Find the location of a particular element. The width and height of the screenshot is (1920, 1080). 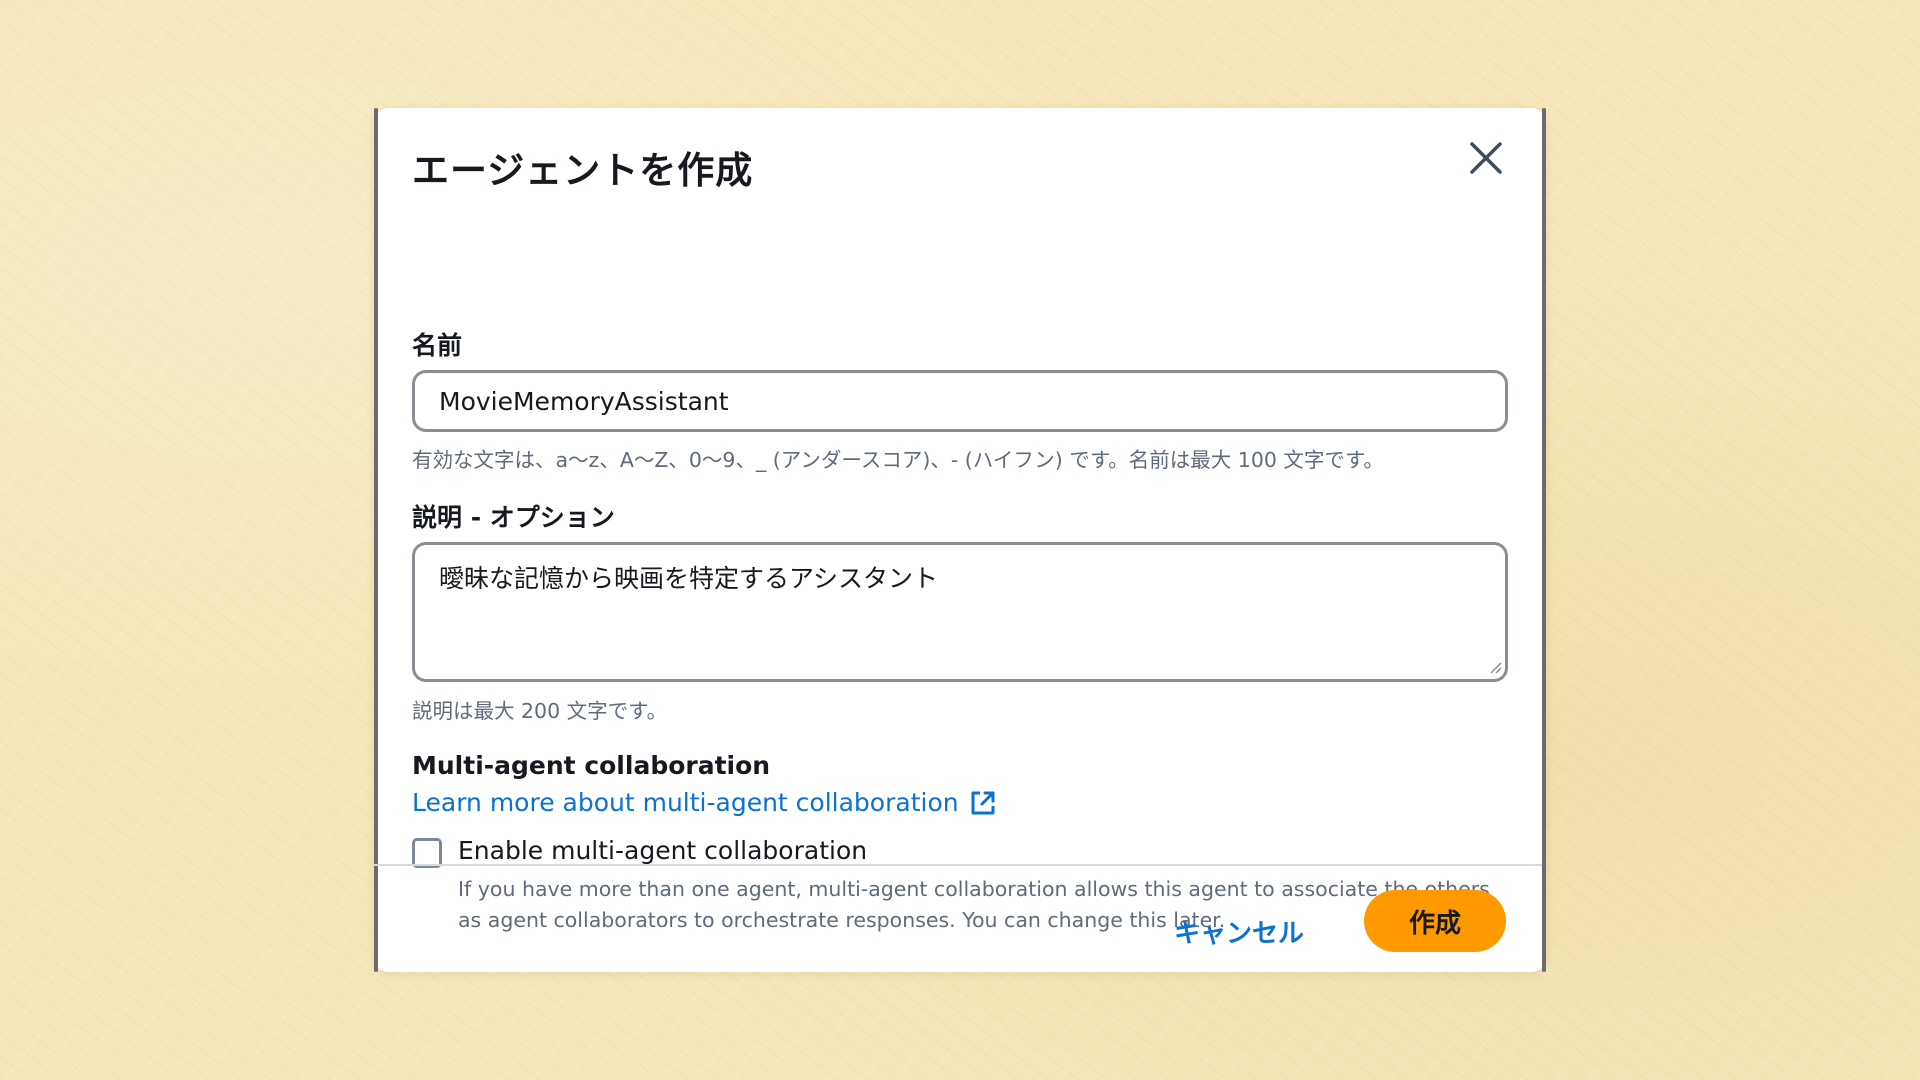

multi-agent-section-title: Multi-agent collaboration is located at coordinates (591, 765).